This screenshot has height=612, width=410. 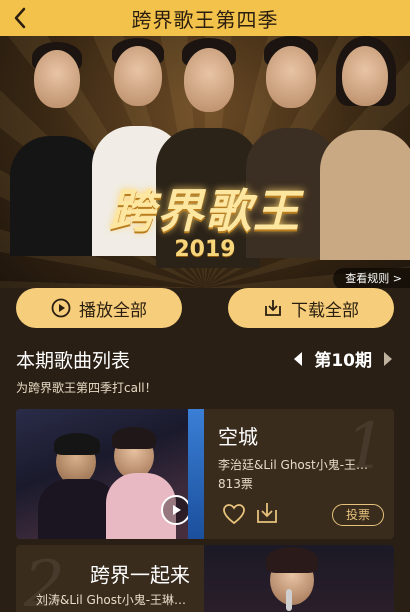 I want to click on show-logo: 跨界歌王 2019, so click(x=205, y=224).